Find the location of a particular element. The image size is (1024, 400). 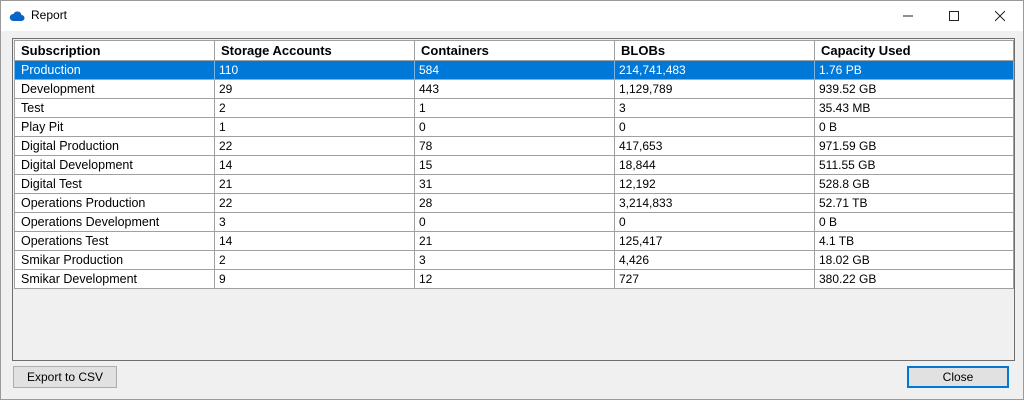

table-cell: 528.8 GB is located at coordinates (914, 184).